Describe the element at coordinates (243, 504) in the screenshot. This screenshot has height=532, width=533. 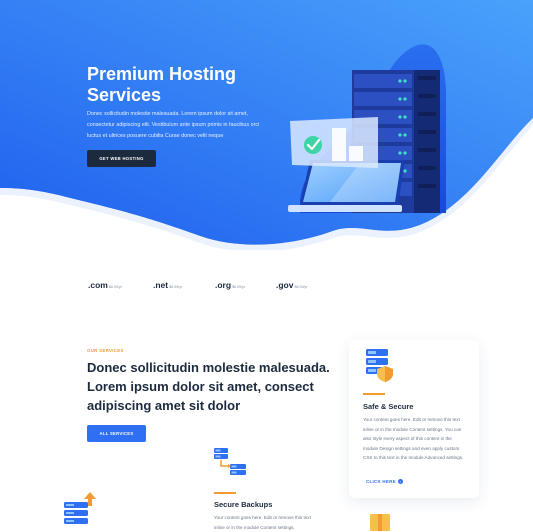
I see `secure-backups-title: Secure Backups` at that location.